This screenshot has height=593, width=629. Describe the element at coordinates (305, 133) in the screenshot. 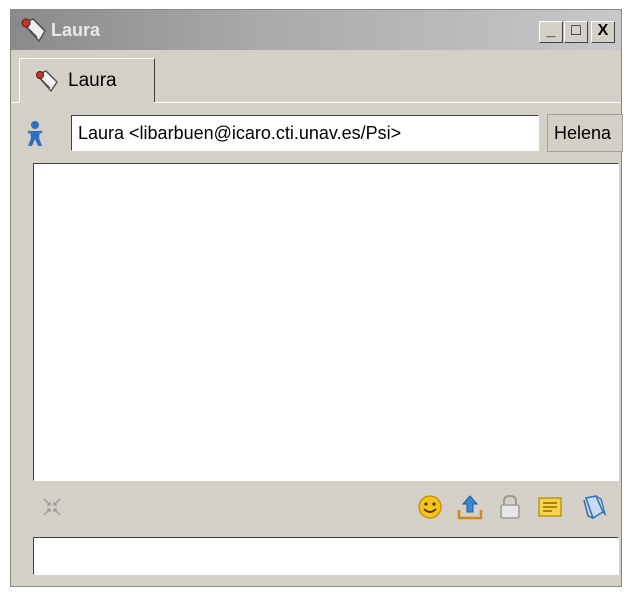

I see `contact-address-field` at that location.